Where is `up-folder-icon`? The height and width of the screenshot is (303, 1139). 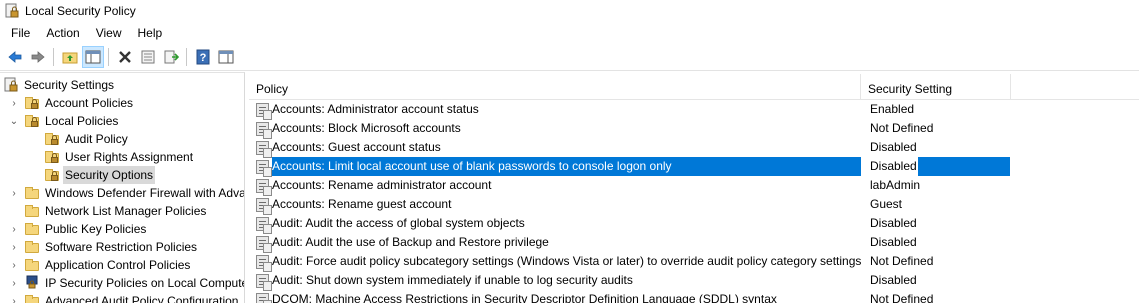
up-folder-icon is located at coordinates (70, 57).